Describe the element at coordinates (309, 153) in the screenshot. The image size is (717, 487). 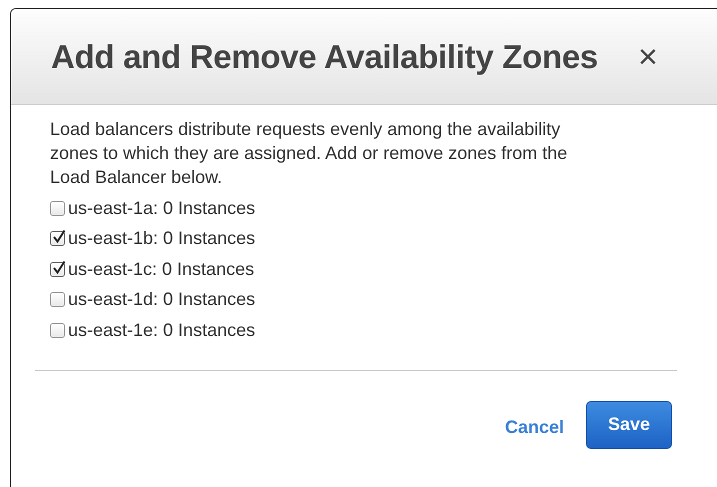
I see `description-text: Load balancers distribute requests evenly among the availability zones to which they are assigned. Add or remove zones from the Load Balancer below.` at that location.